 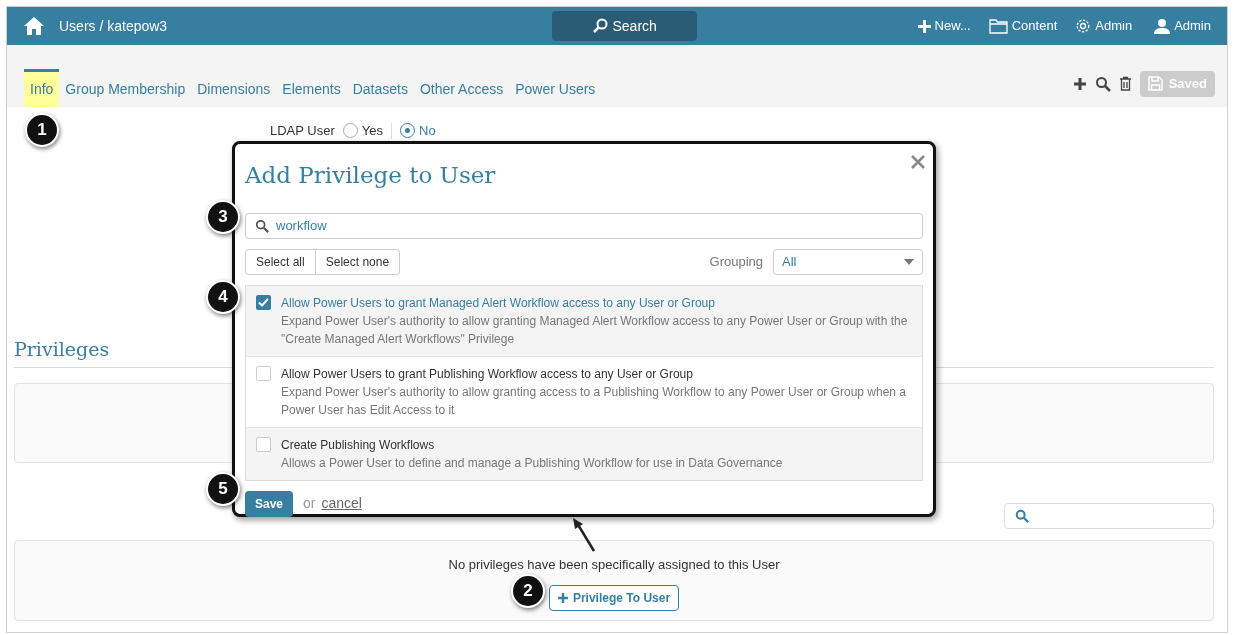 I want to click on folder-icon, so click(x=998, y=26).